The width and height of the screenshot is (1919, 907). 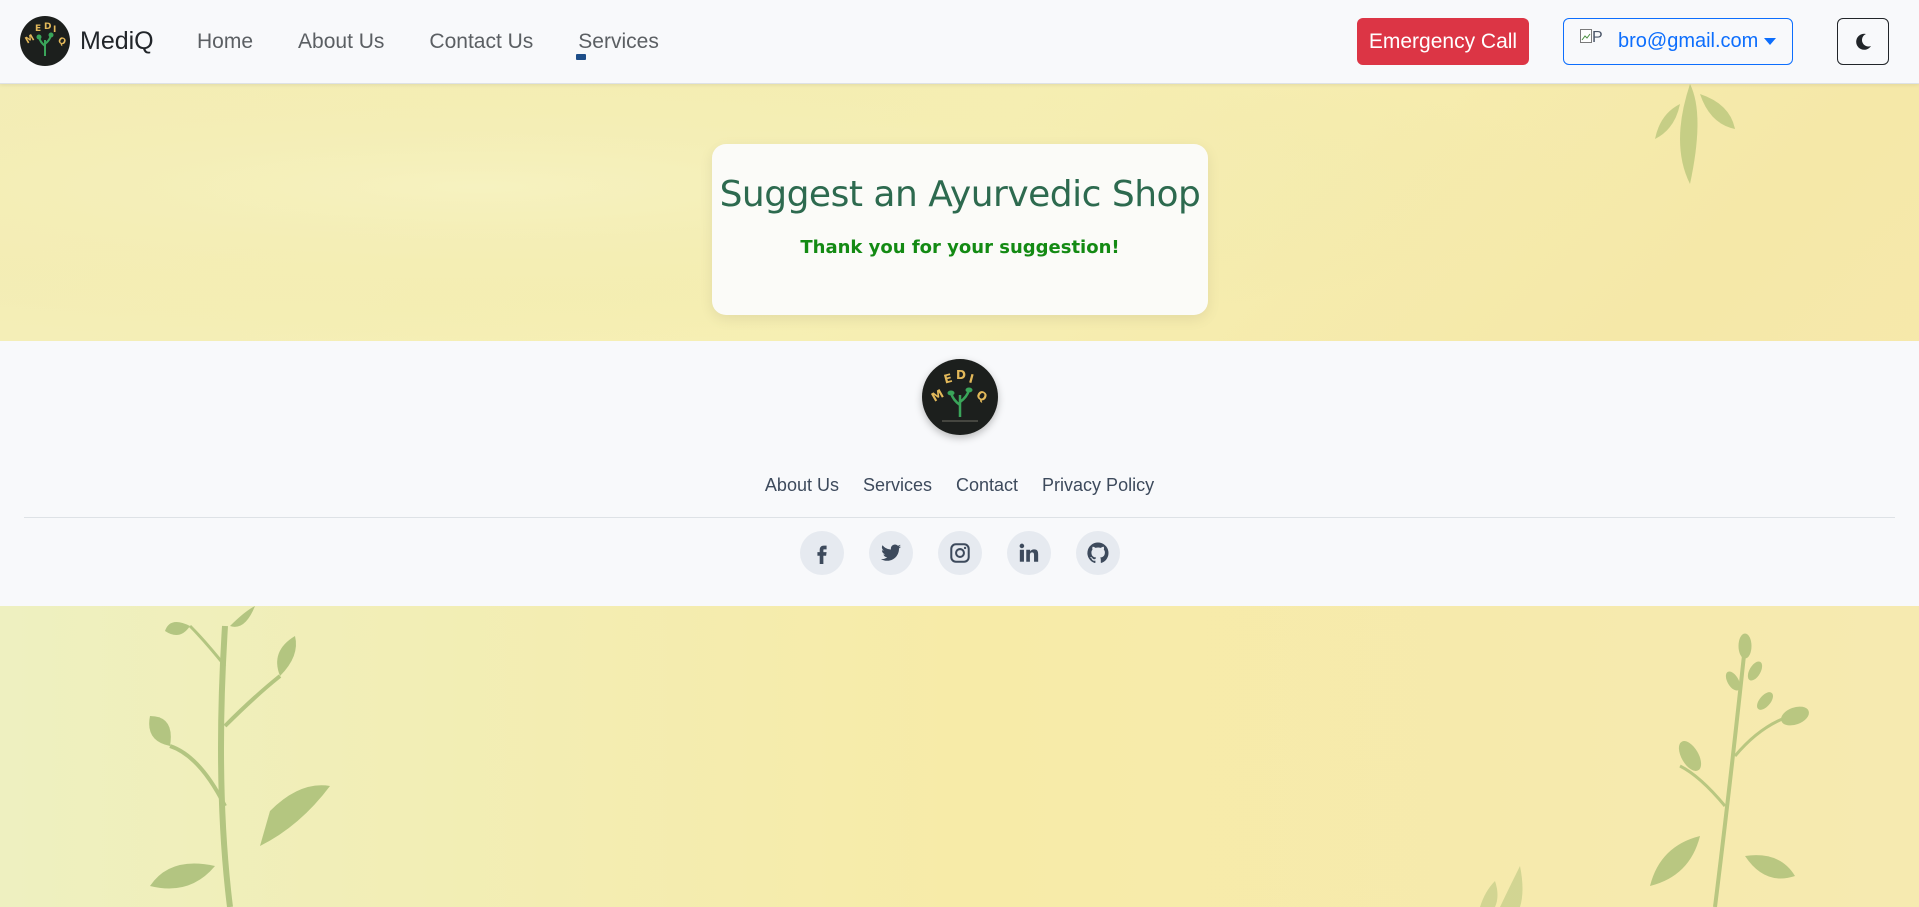 I want to click on instagram-link, so click(x=960, y=553).